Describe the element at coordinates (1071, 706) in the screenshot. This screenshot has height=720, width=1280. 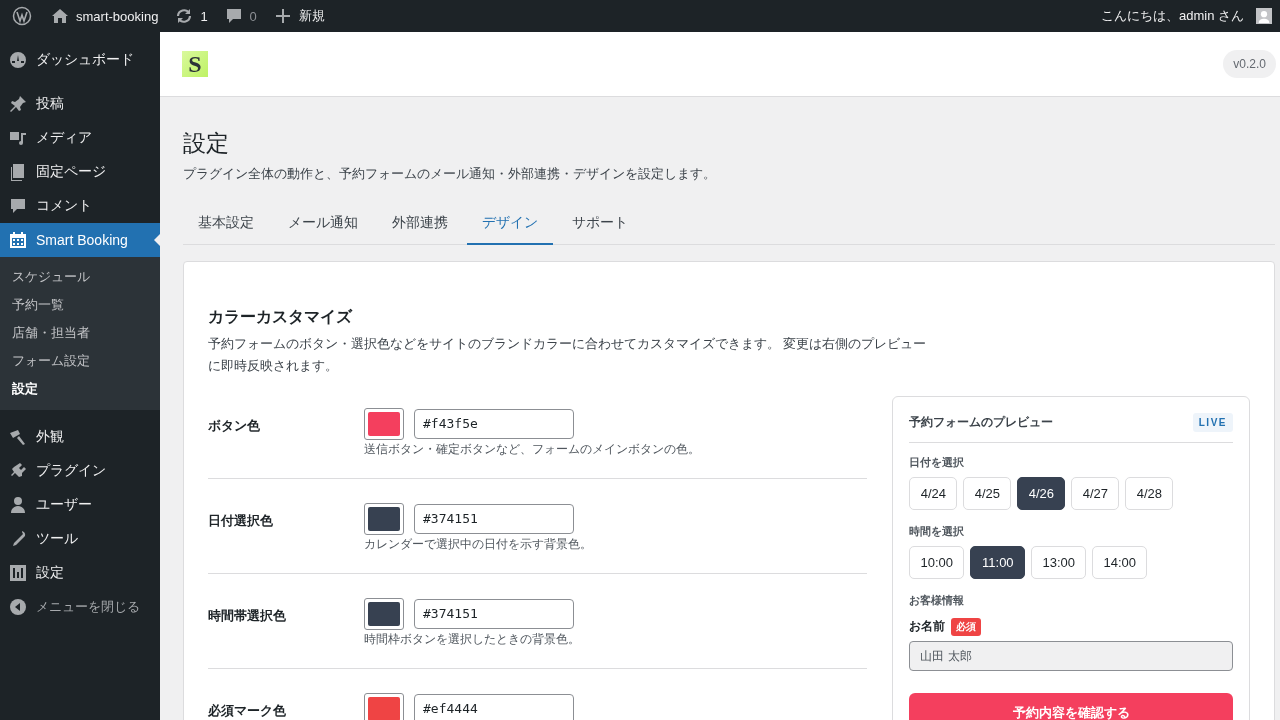
I see `submit-button: 予約内容を確認する` at that location.